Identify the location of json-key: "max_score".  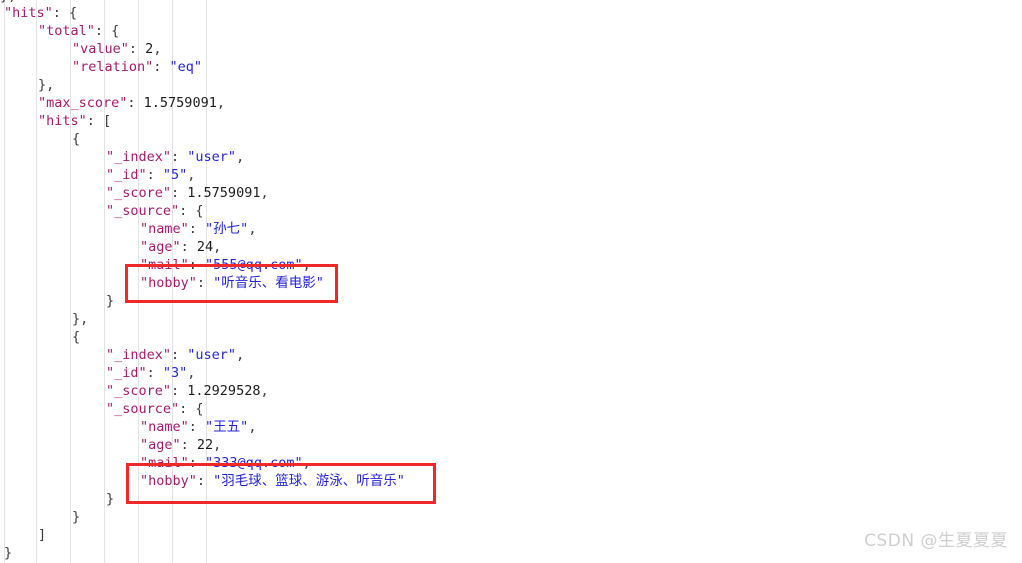
(83, 103).